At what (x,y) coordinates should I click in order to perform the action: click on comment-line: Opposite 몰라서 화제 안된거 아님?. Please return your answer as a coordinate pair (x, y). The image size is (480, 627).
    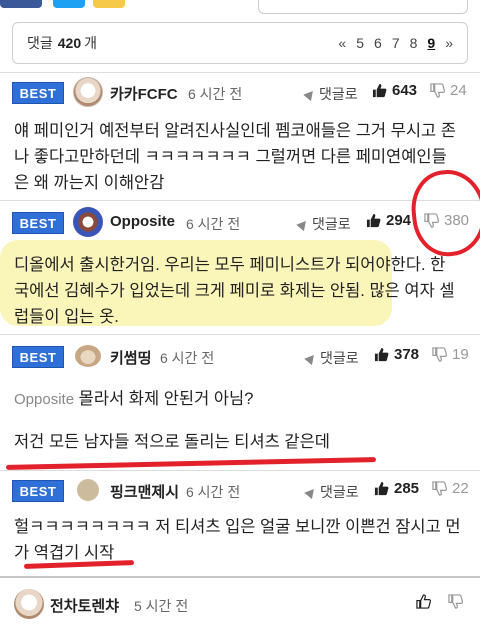
    Looking at the image, I should click on (240, 399).